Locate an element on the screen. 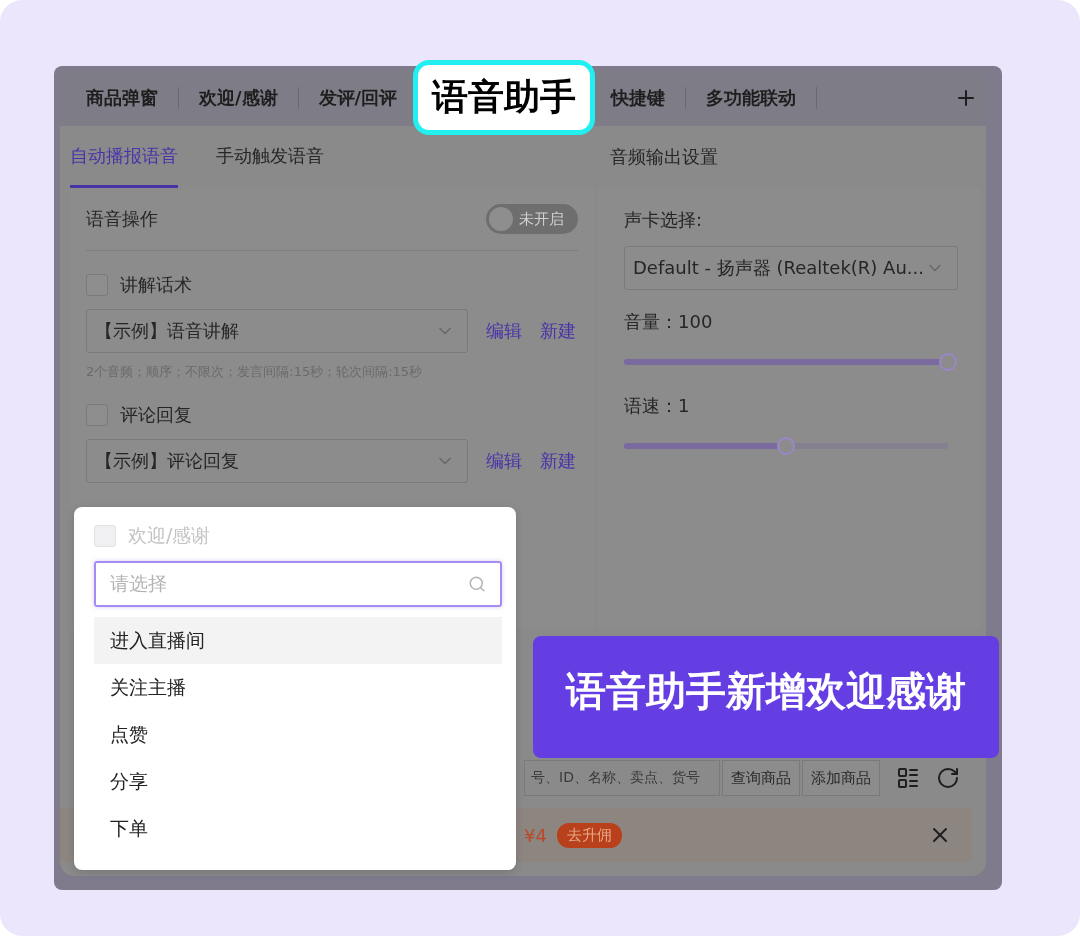 This screenshot has height=936, width=1080. search-icon is located at coordinates (477, 584).